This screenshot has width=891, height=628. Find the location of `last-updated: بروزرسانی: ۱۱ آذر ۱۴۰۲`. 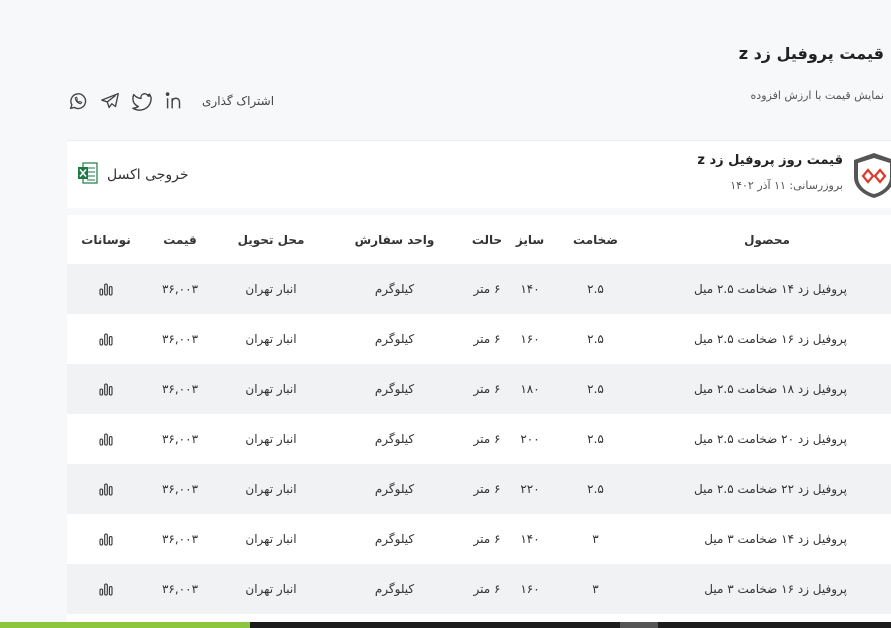

last-updated: بروزرسانی: ۱۱ آذر ۱۴۰۲ is located at coordinates (786, 185).